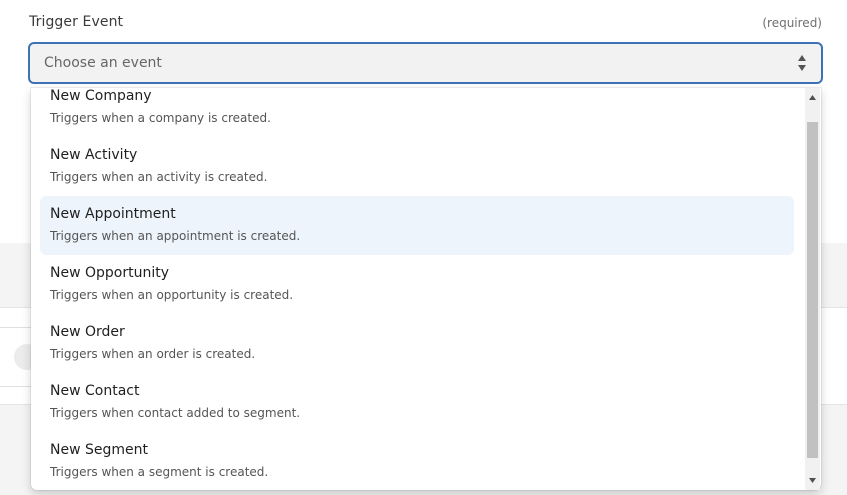 This screenshot has width=847, height=495. I want to click on dropdown-scrollbar, so click(812, 289).